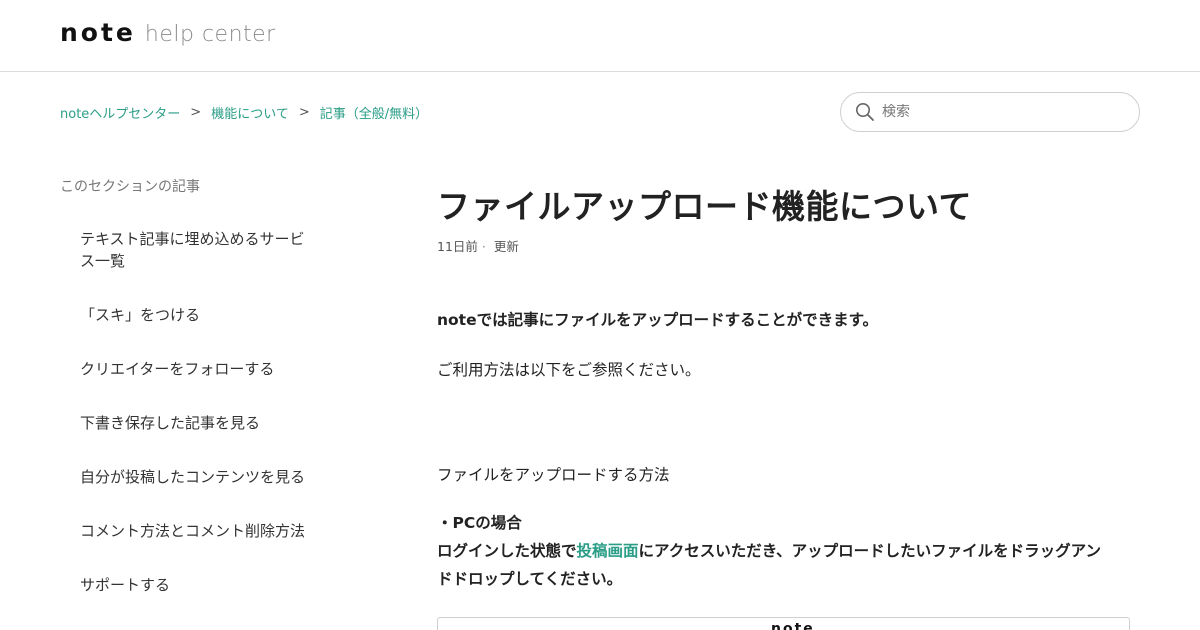  Describe the element at coordinates (250, 112) in the screenshot. I see `breadcrumb-item-features: 機能について` at that location.